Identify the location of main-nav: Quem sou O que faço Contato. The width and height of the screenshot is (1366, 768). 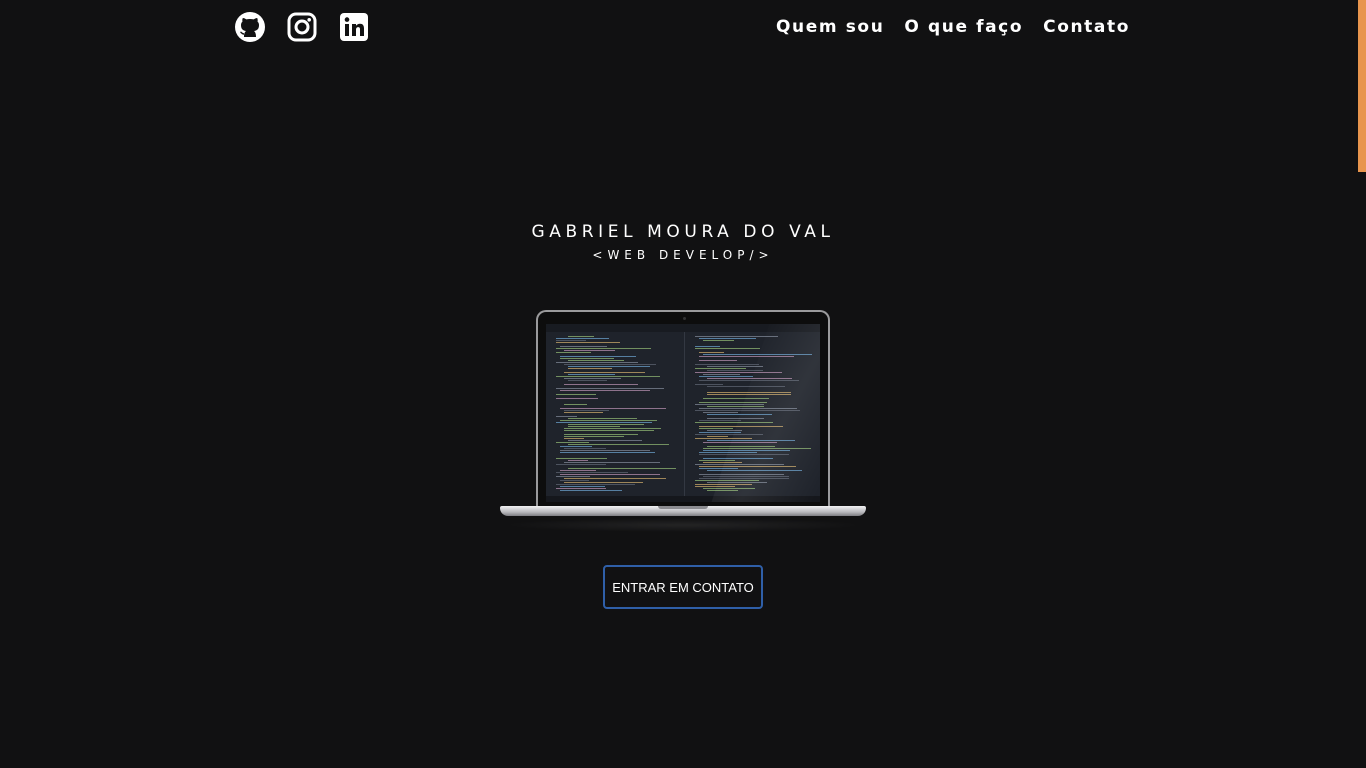
(953, 27).